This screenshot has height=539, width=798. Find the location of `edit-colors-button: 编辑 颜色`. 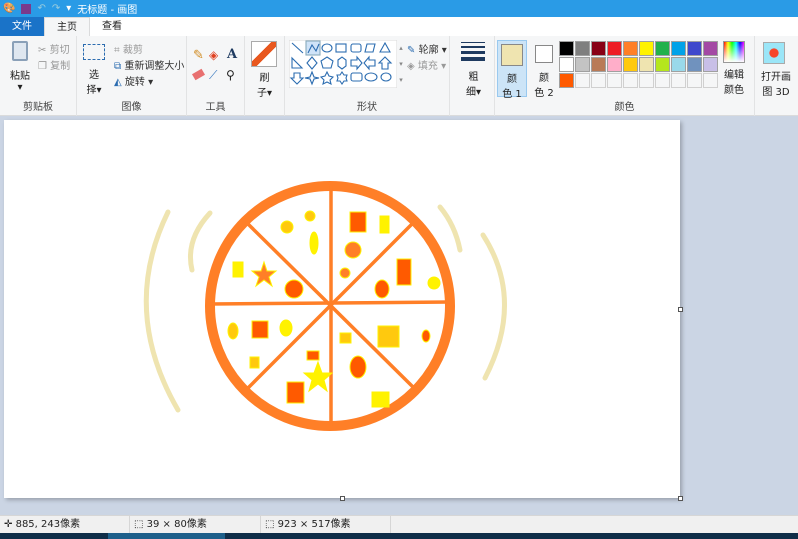

edit-colors-button: 编辑 颜色 is located at coordinates (734, 68).